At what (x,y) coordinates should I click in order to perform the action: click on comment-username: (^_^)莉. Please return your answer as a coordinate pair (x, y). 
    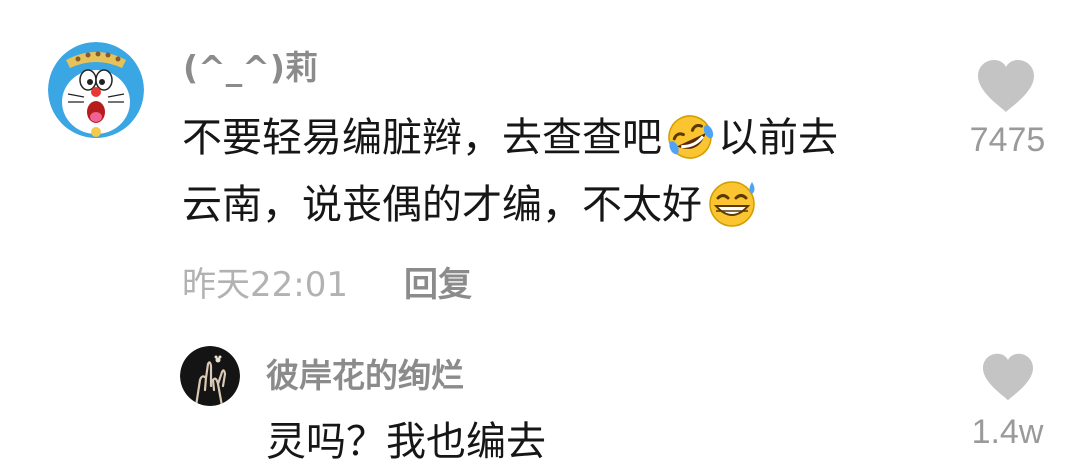
    Looking at the image, I should click on (250, 68).